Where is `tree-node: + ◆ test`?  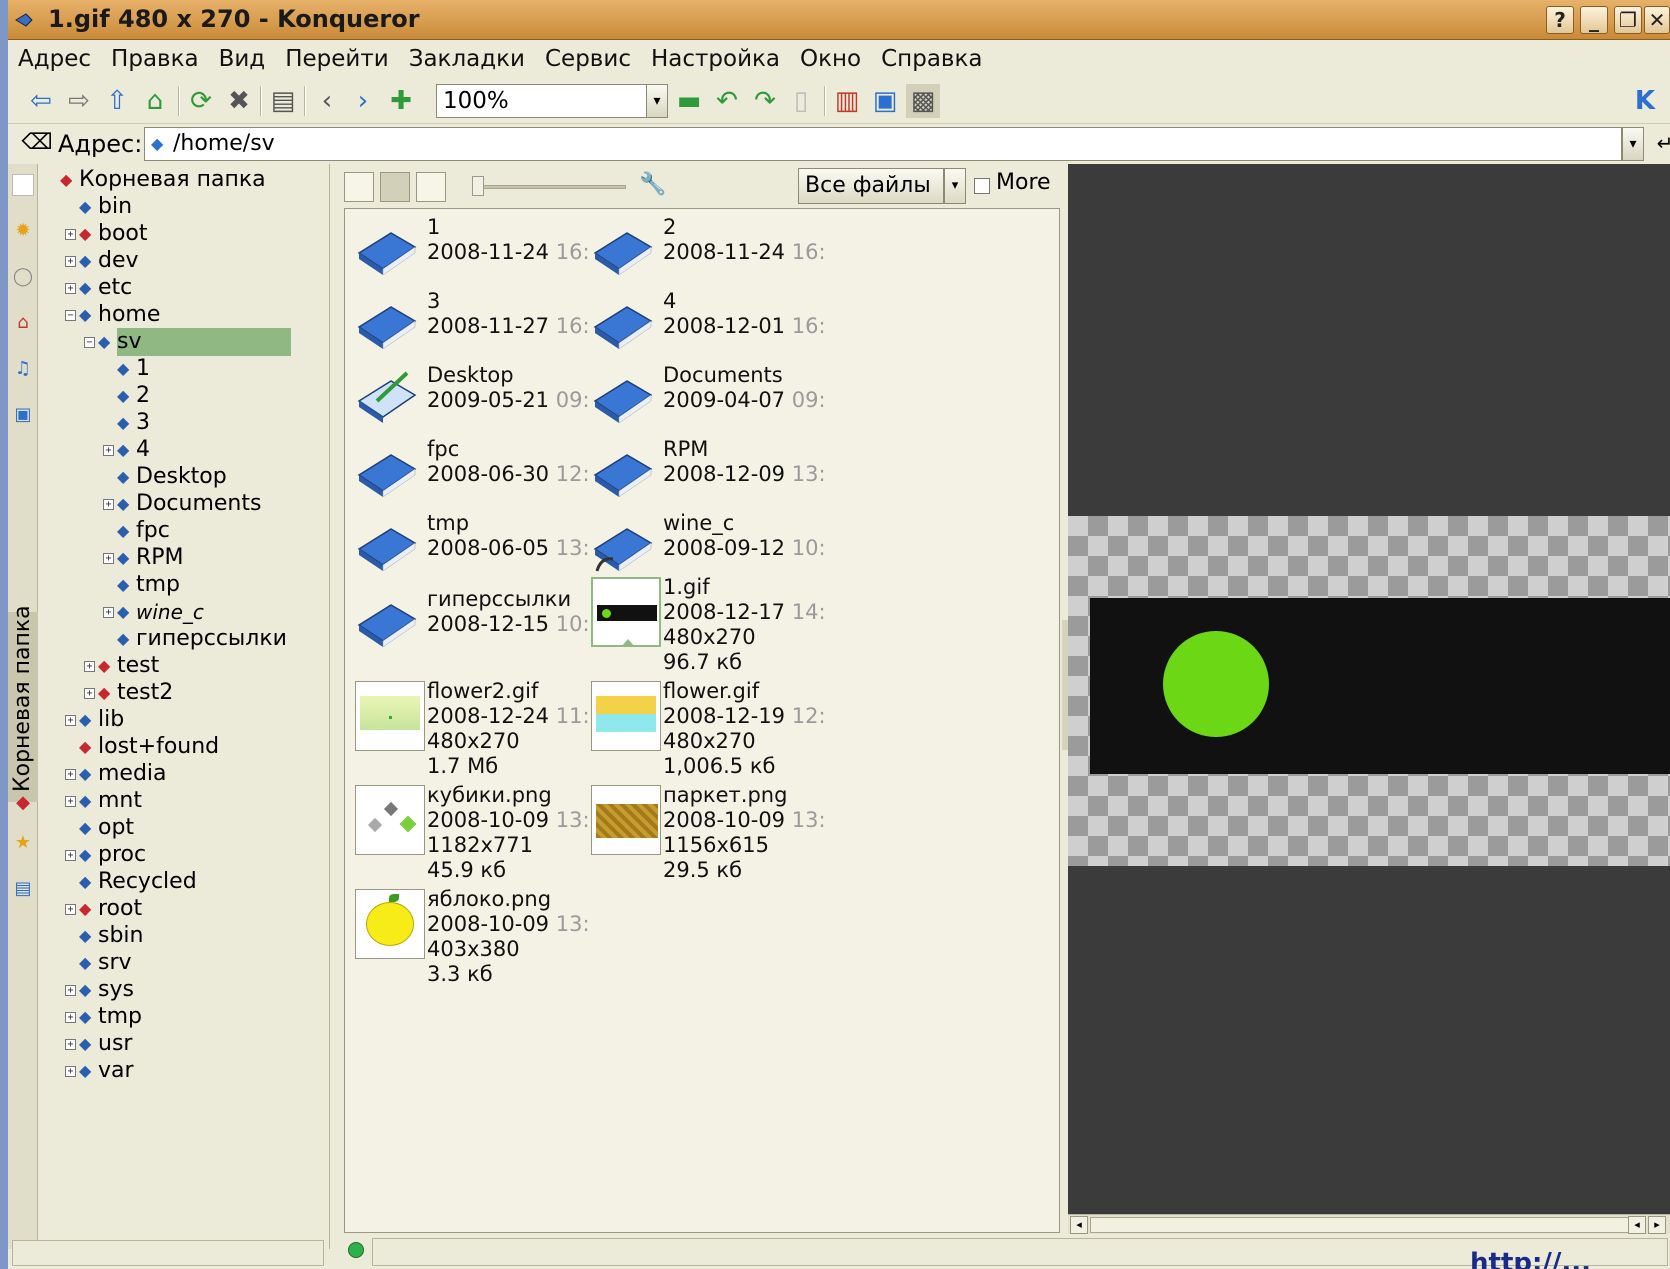 tree-node: + ◆ test is located at coordinates (121, 666).